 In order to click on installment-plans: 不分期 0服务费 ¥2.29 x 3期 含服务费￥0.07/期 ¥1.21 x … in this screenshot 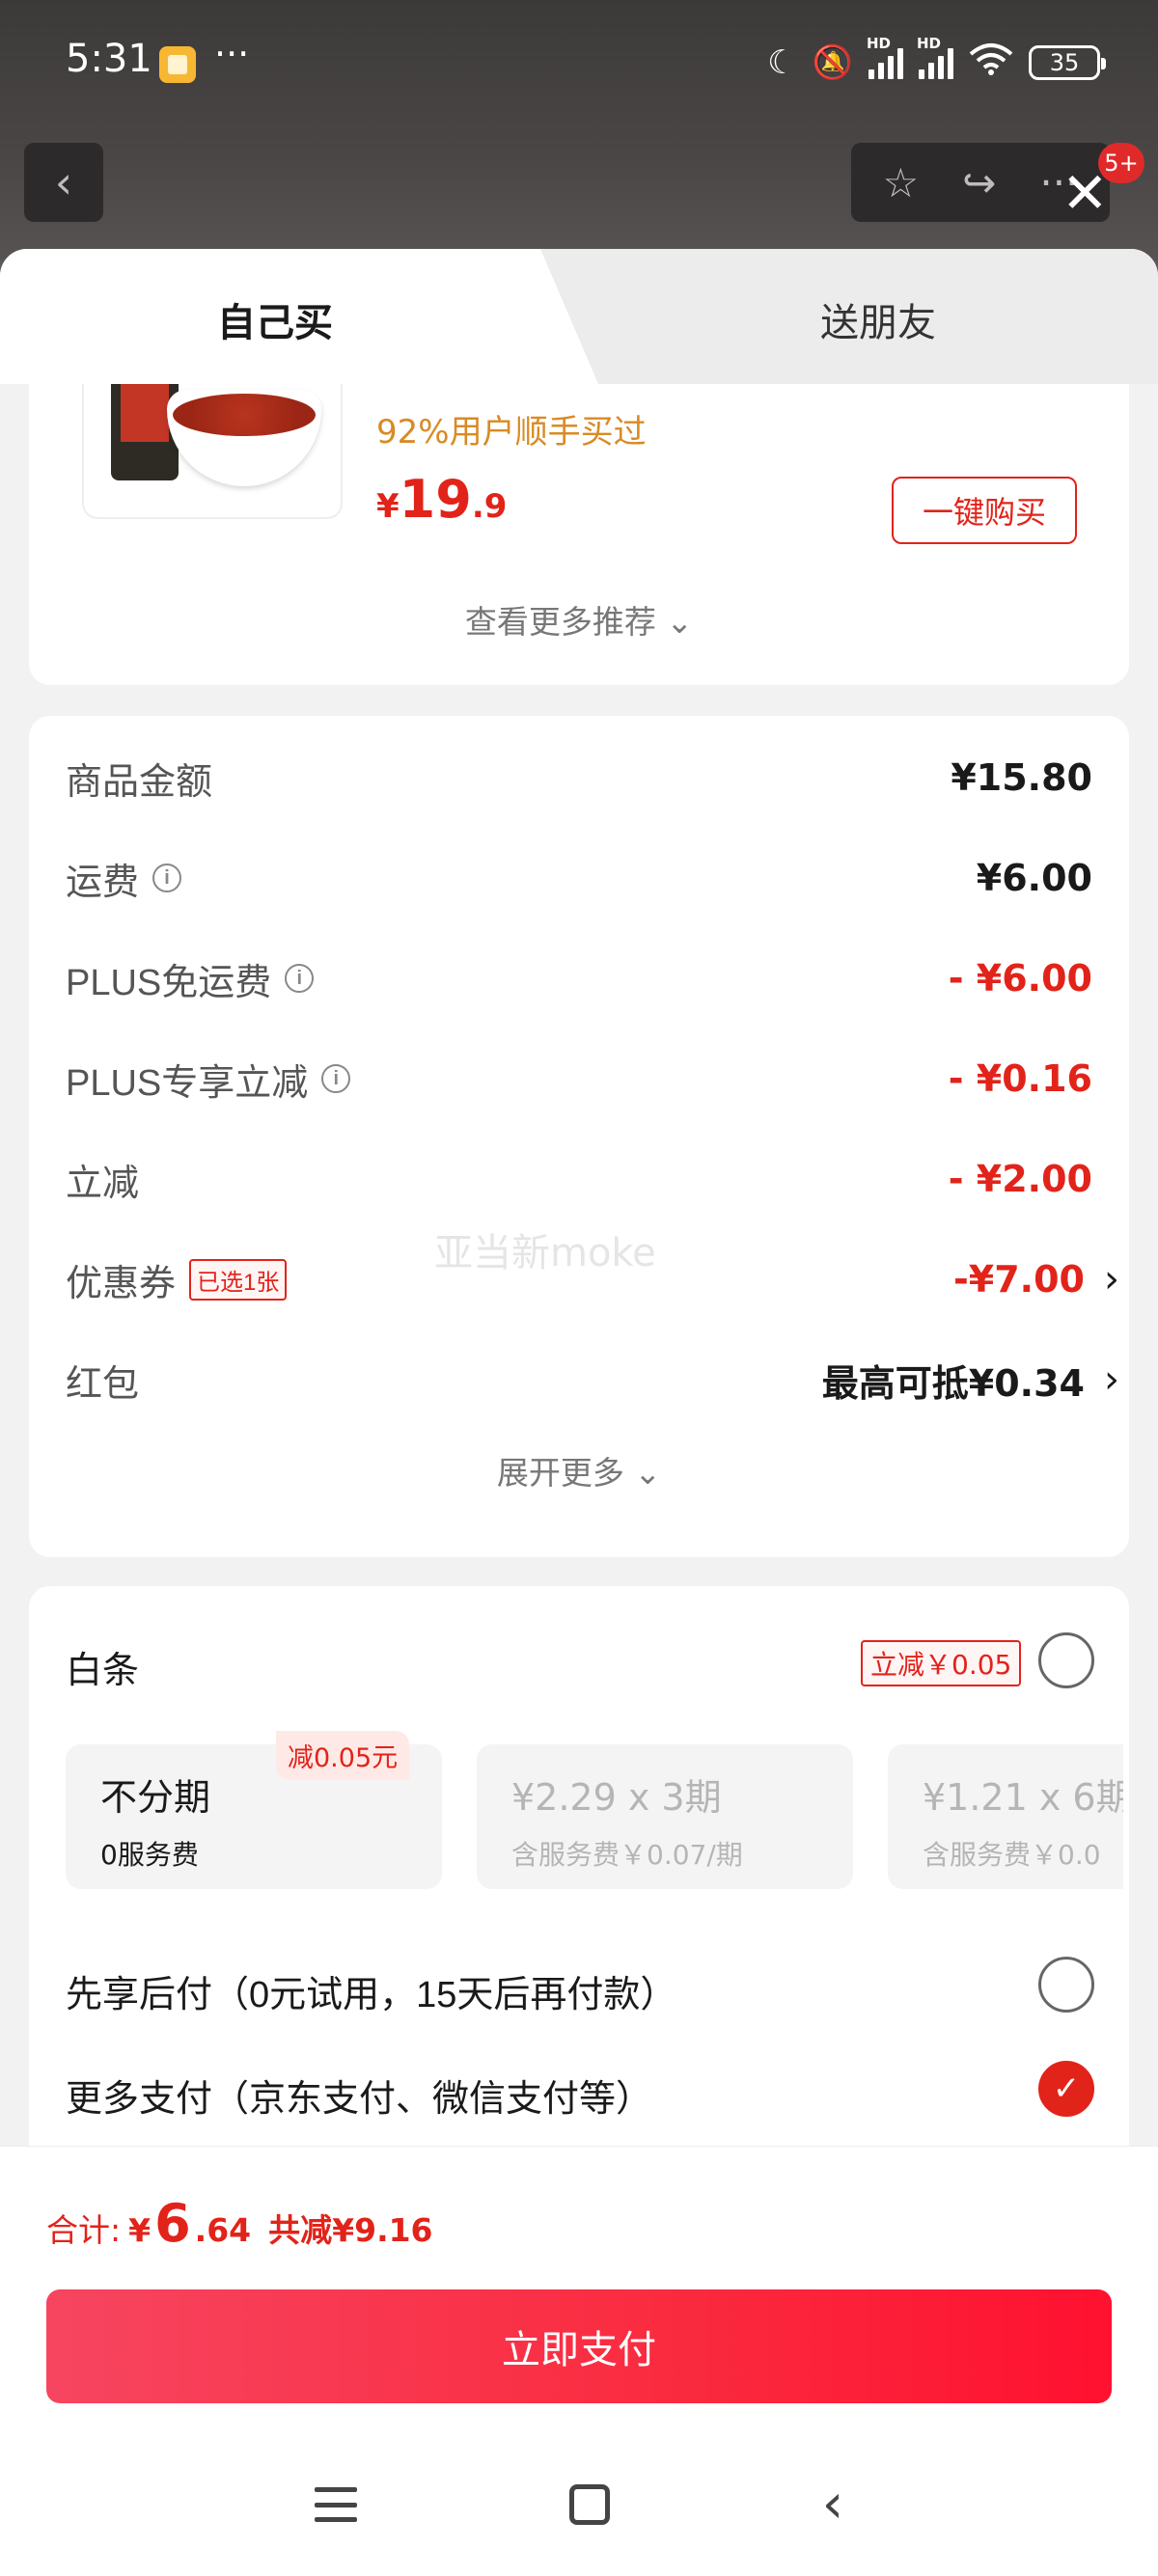, I will do `click(594, 1817)`.